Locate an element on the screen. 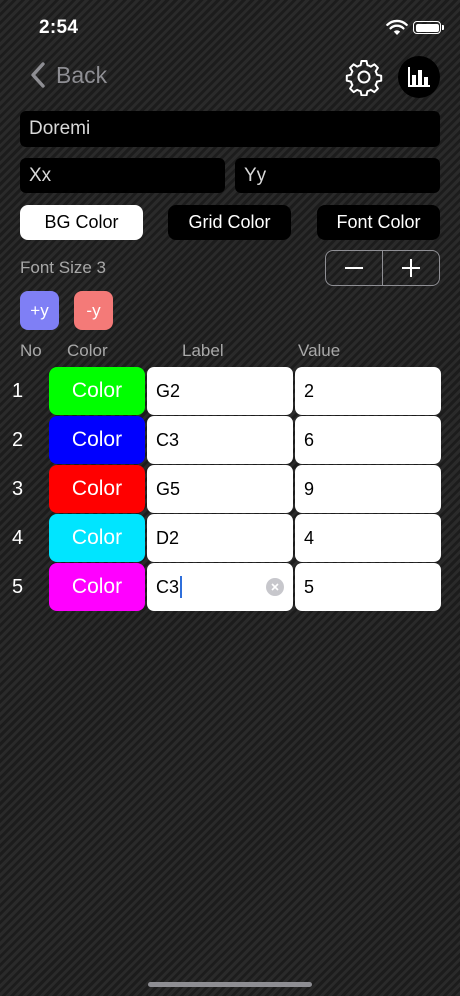  chevron-left-icon is located at coordinates (38, 75).